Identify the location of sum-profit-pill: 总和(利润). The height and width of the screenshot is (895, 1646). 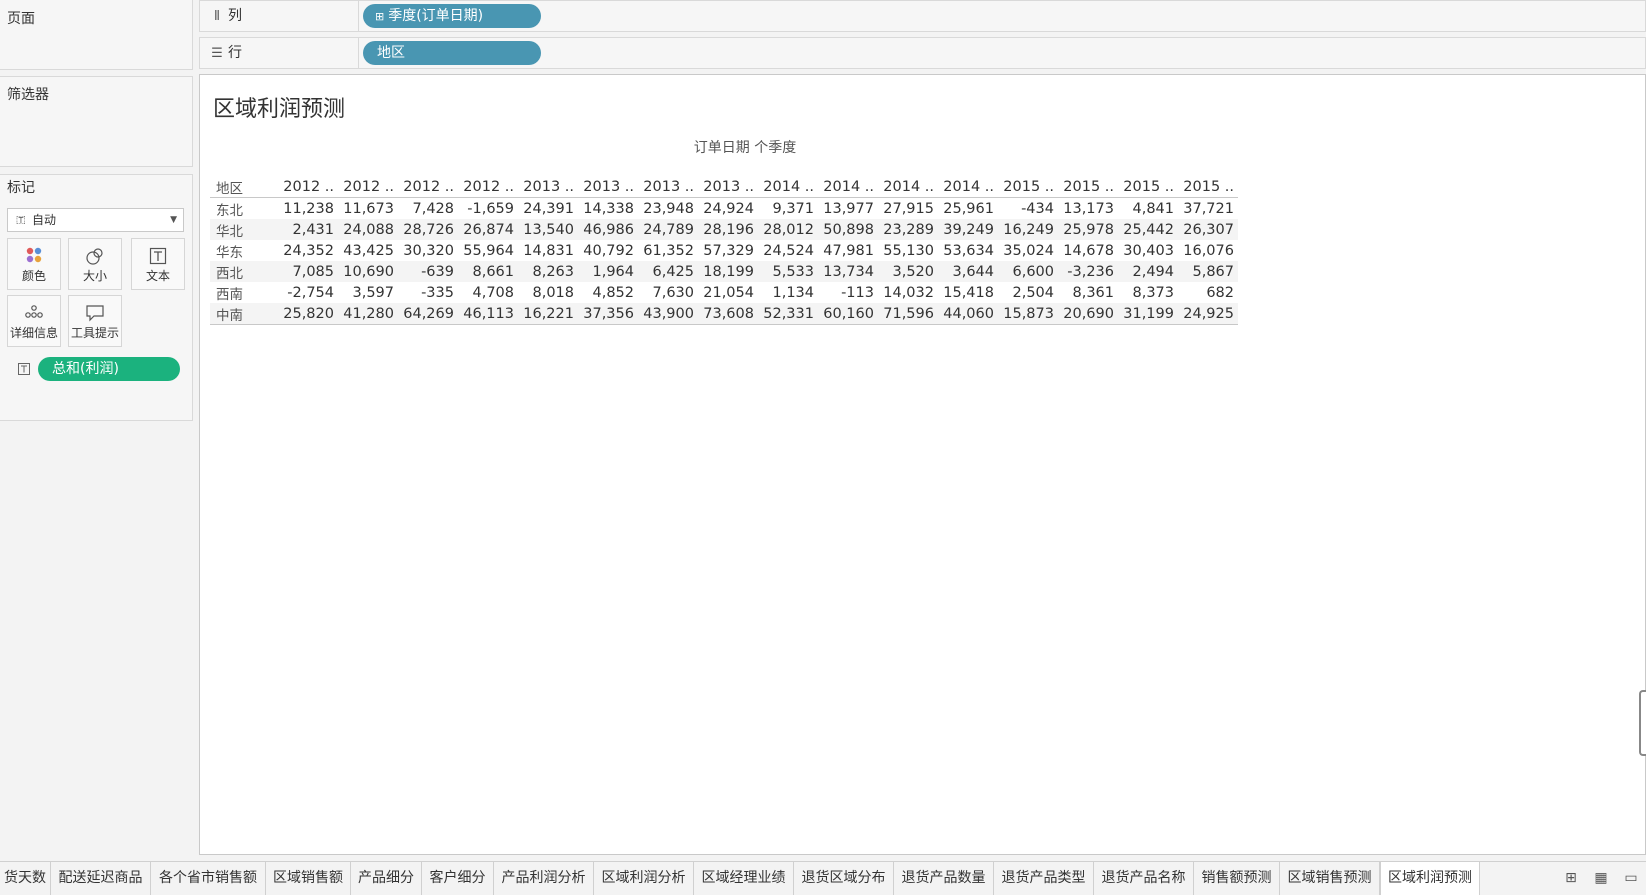
(109, 369).